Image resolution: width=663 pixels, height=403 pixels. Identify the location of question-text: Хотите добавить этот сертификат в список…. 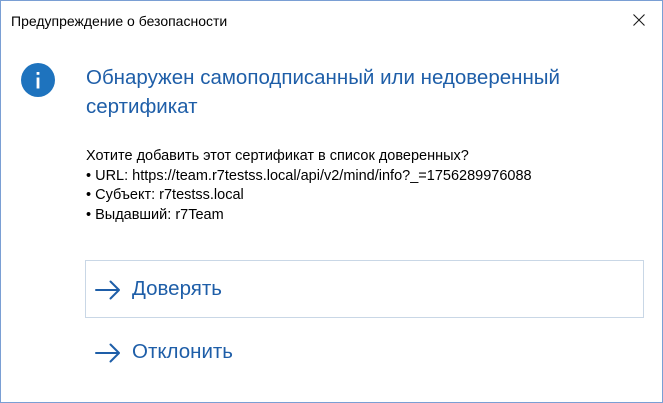
(277, 156).